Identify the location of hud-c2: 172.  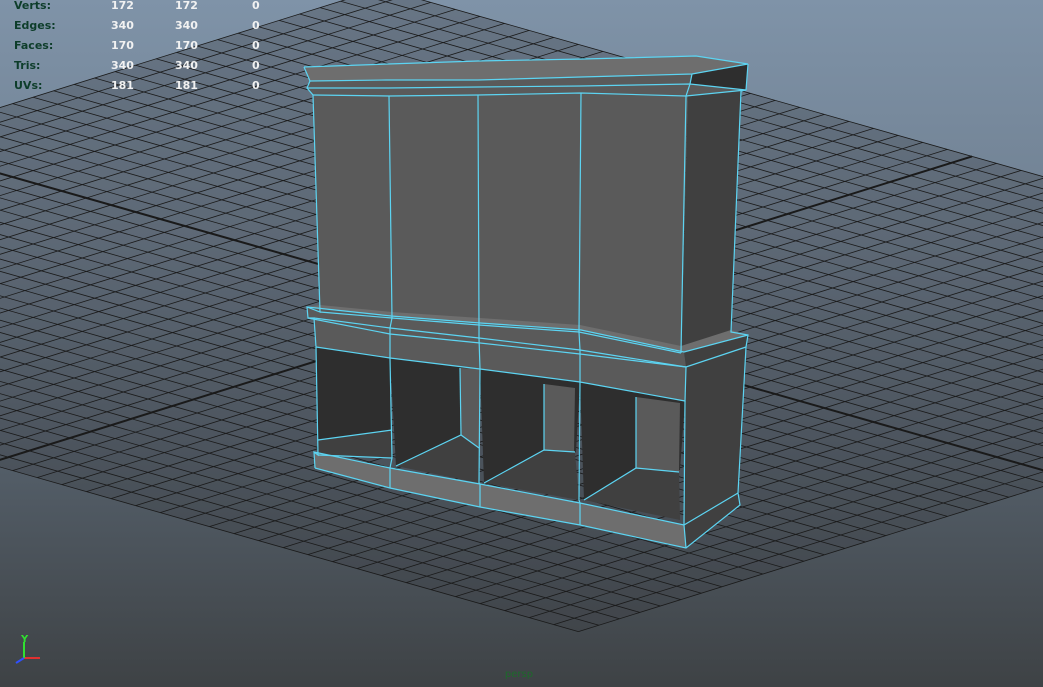
(186, 6).